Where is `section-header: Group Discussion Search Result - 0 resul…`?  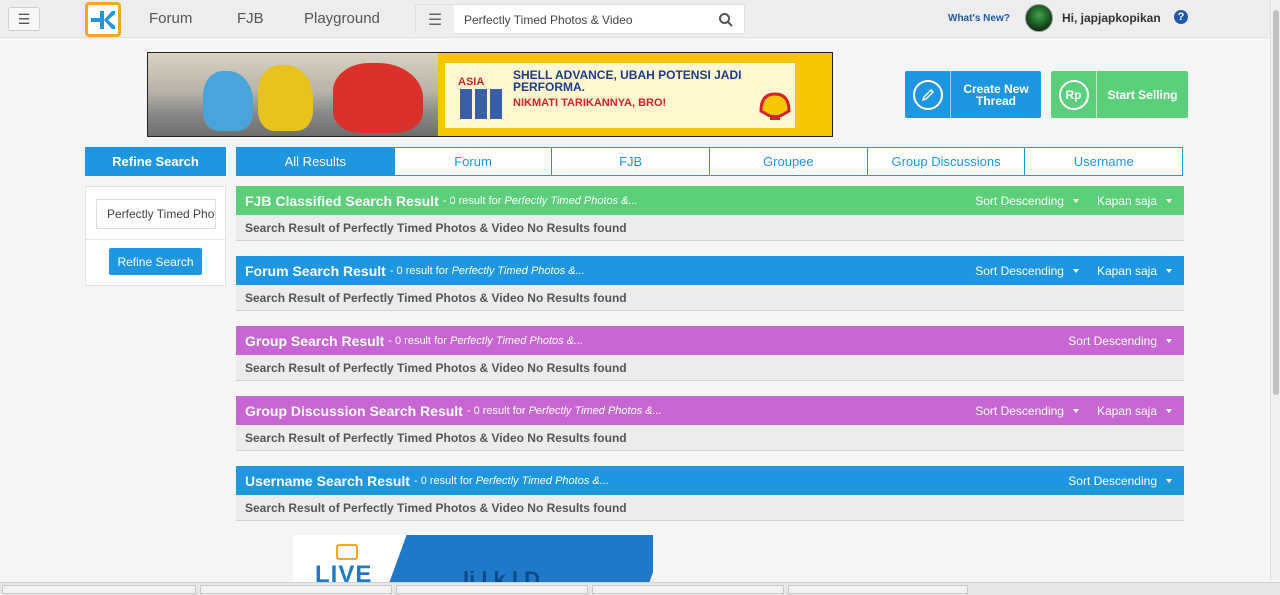 section-header: Group Discussion Search Result - 0 resul… is located at coordinates (710, 410).